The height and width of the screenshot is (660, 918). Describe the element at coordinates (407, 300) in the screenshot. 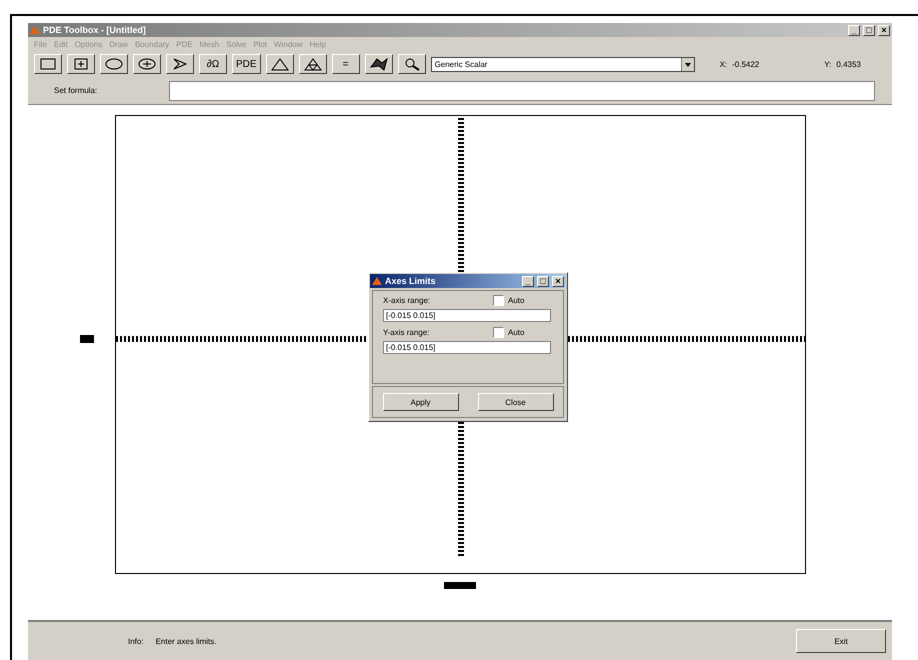

I see `range-label: X-axis range:` at that location.